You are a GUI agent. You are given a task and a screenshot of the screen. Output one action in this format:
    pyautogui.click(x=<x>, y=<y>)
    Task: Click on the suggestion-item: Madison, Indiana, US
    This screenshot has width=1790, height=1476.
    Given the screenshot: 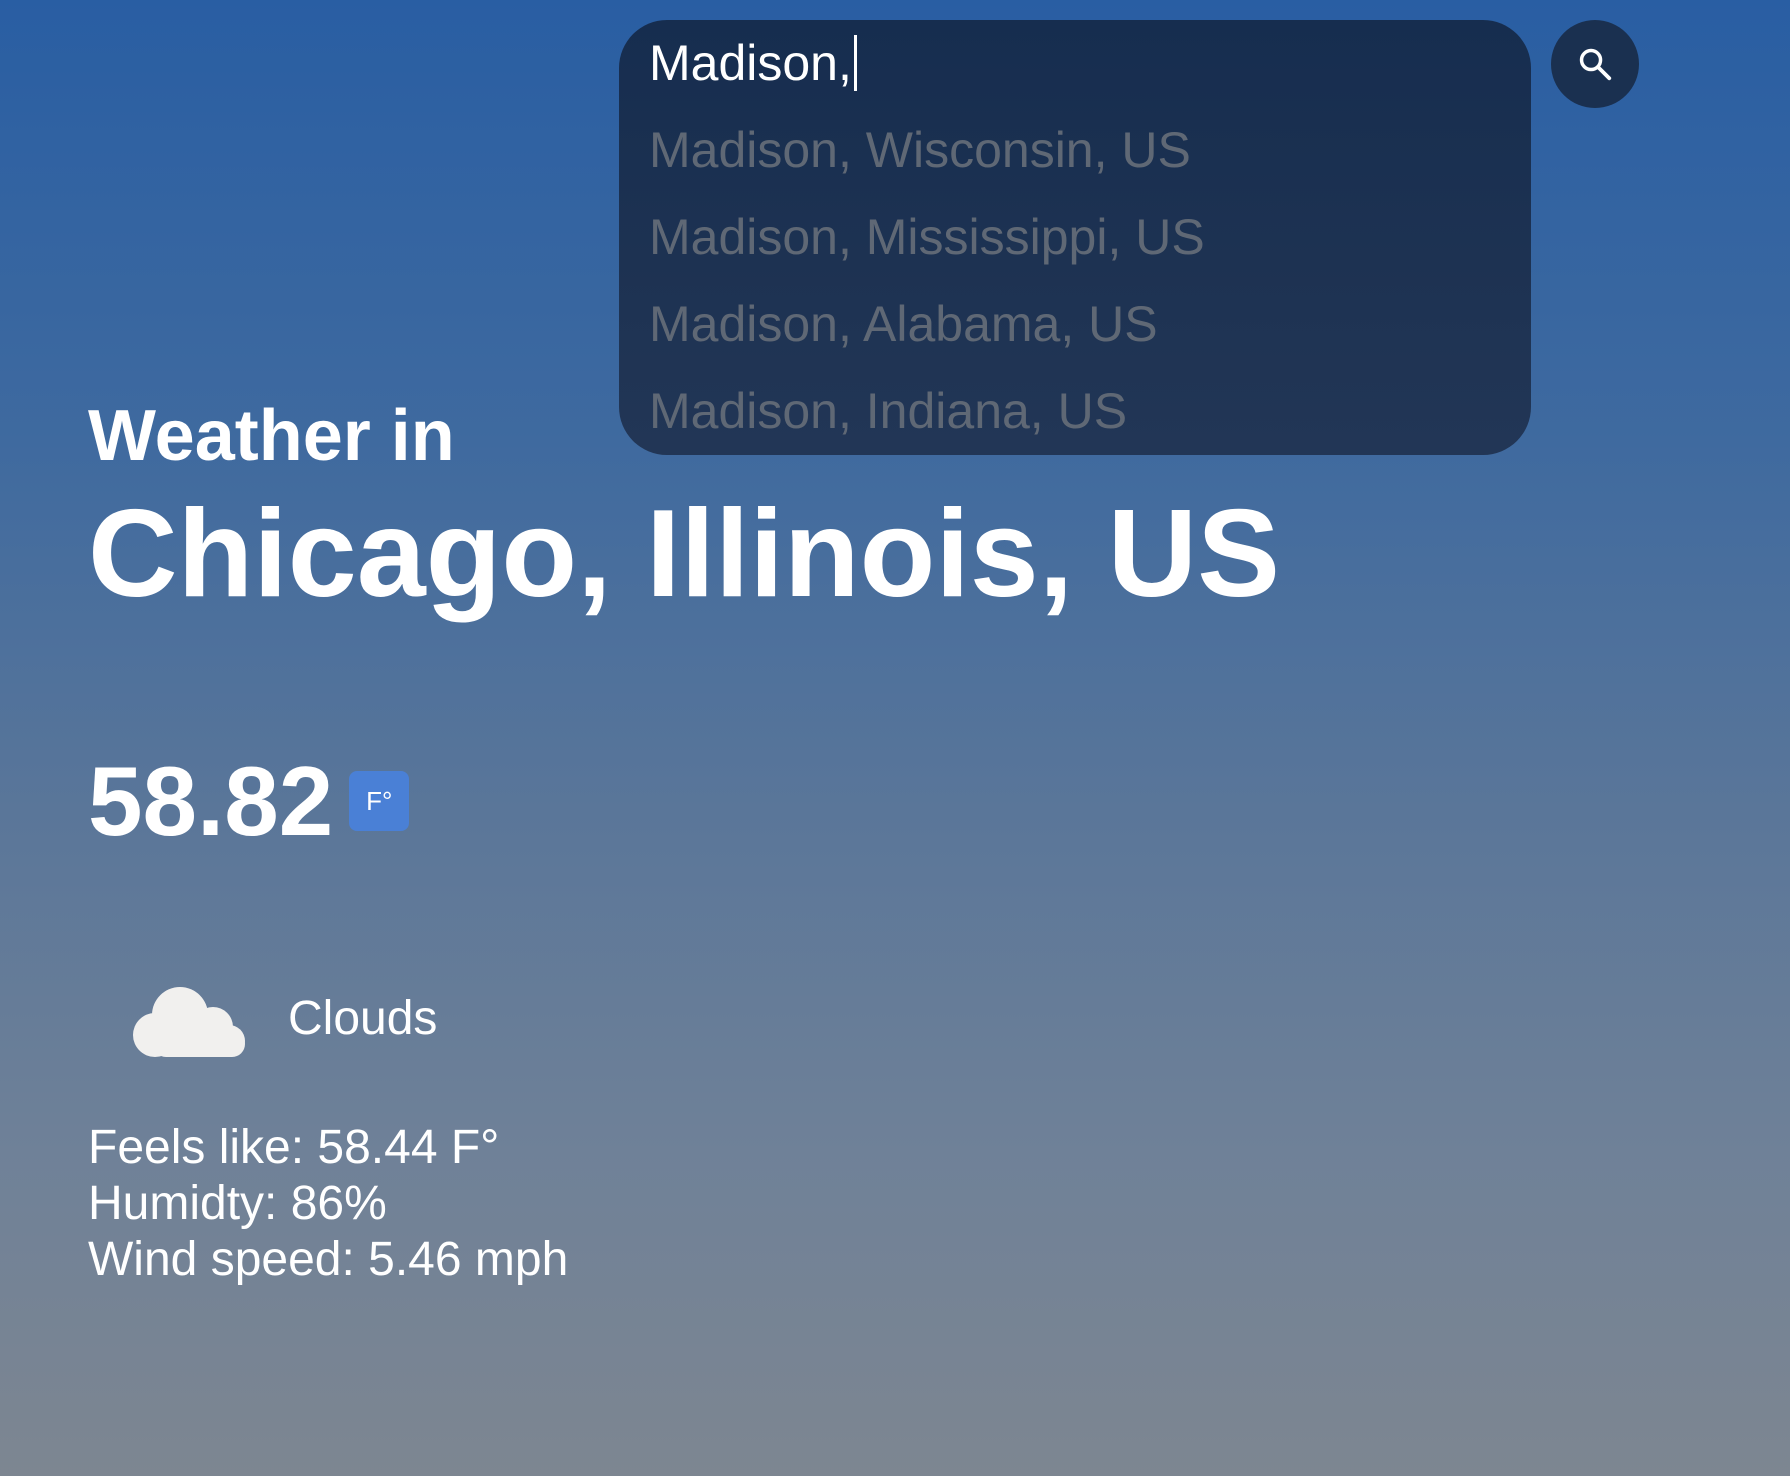 What is the action you would take?
    pyautogui.click(x=1075, y=410)
    